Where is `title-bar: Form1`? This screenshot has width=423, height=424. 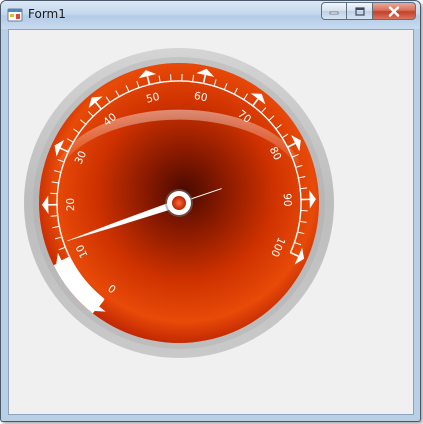 title-bar: Form1 is located at coordinates (210, 15).